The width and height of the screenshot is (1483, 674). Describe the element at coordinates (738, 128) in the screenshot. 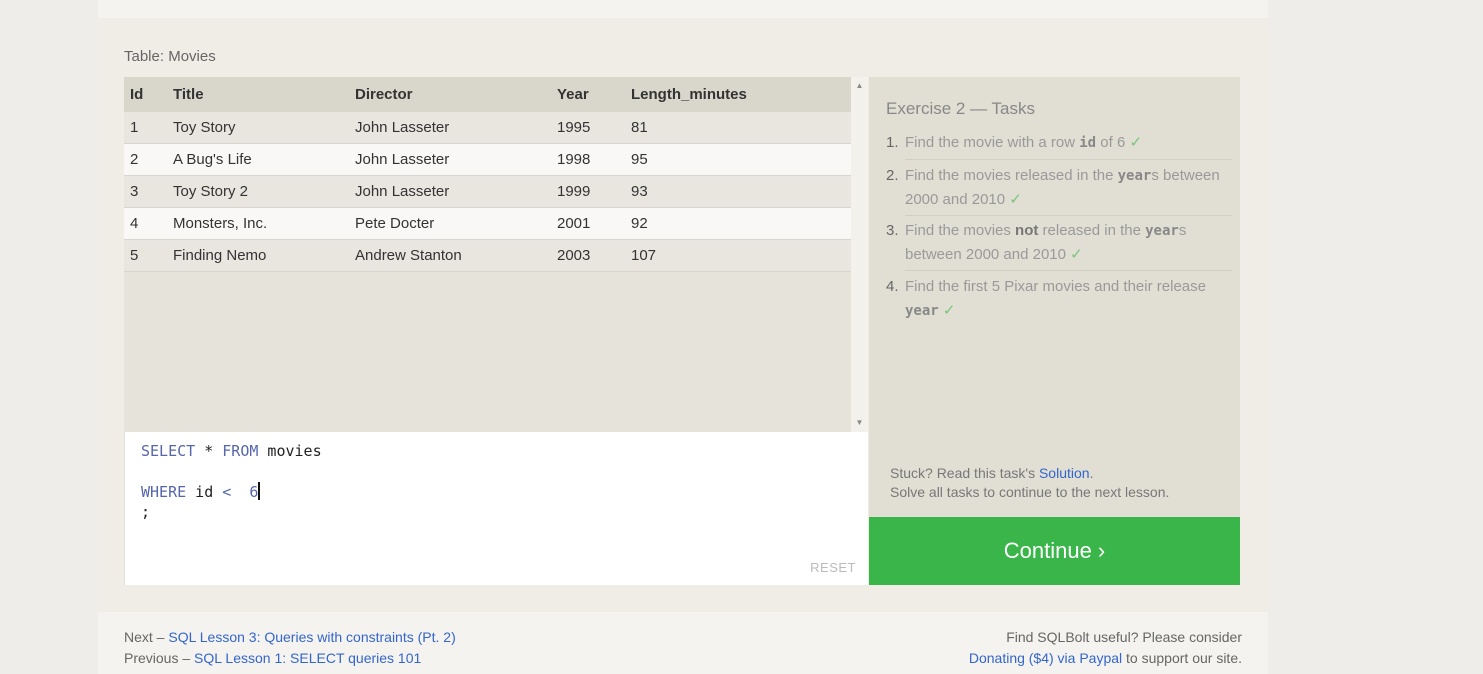

I see `cell-length: 81` at that location.